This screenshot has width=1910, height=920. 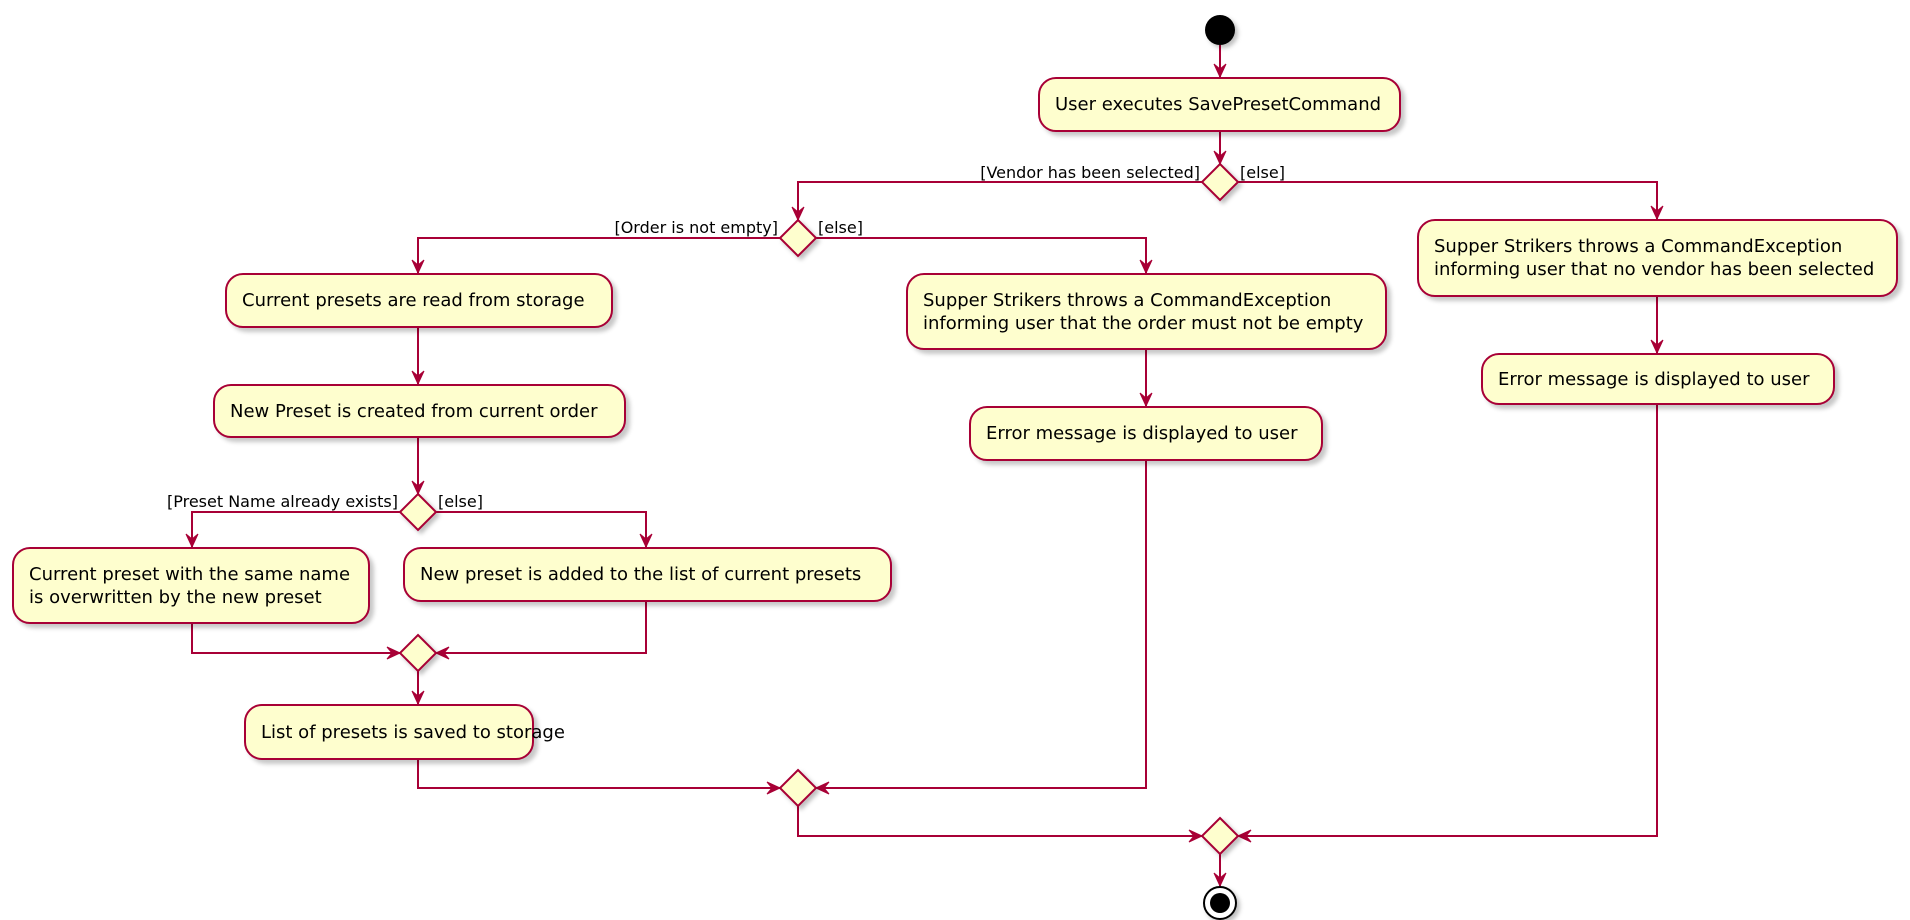 What do you see at coordinates (999, 821) in the screenshot?
I see `edge-merge-order-to-final` at bounding box center [999, 821].